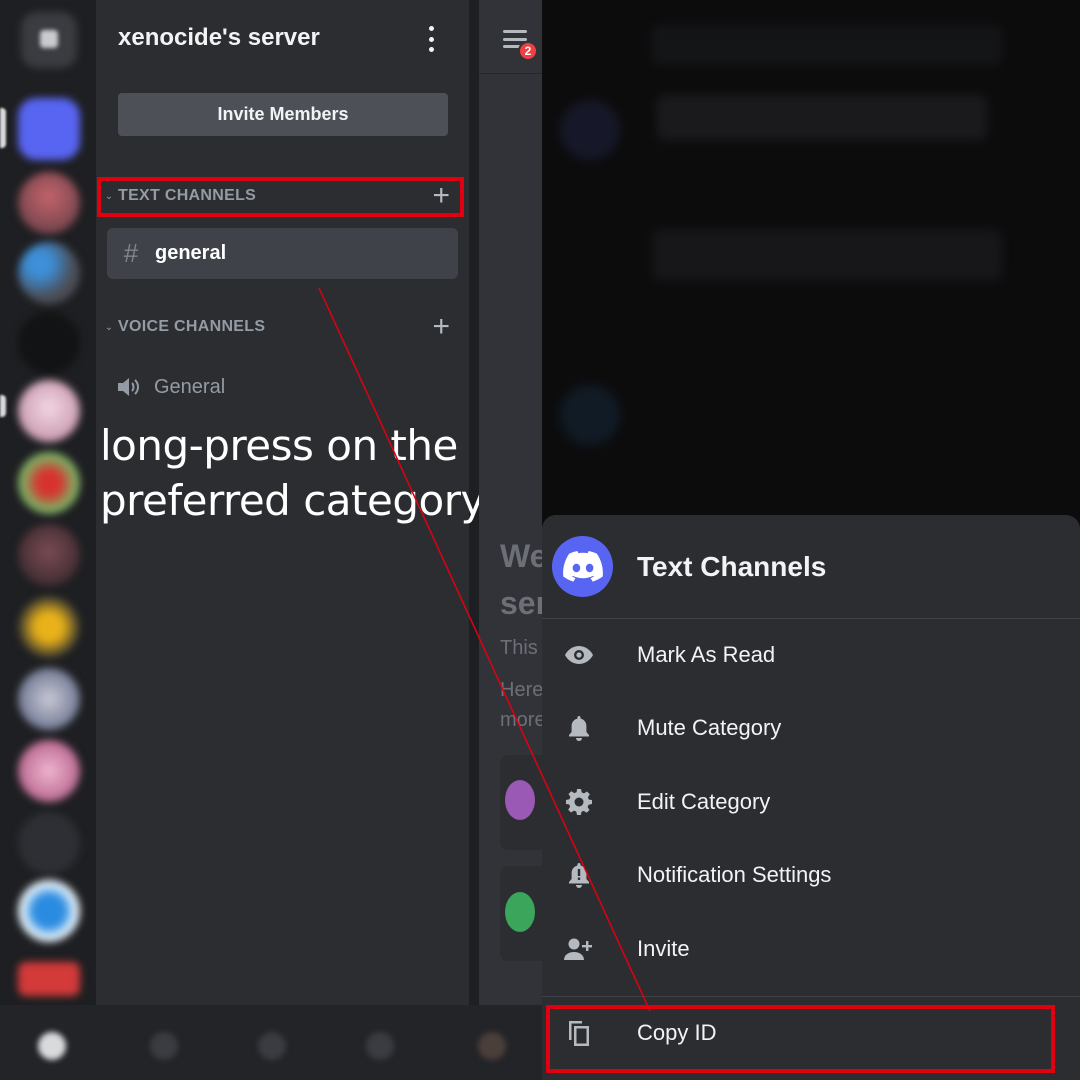  I want to click on chat-area: 2 We ser This Here more, so click(510, 502).